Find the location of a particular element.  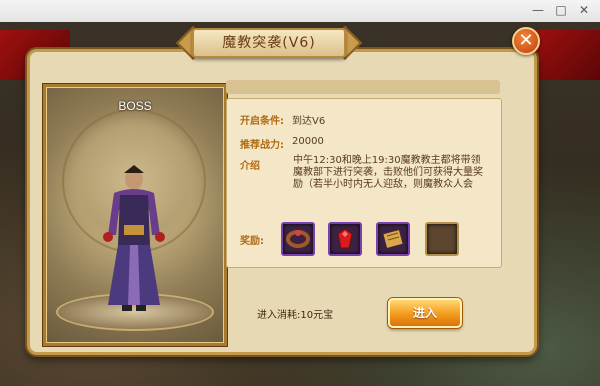

reward-item-scroll is located at coordinates (393, 239).